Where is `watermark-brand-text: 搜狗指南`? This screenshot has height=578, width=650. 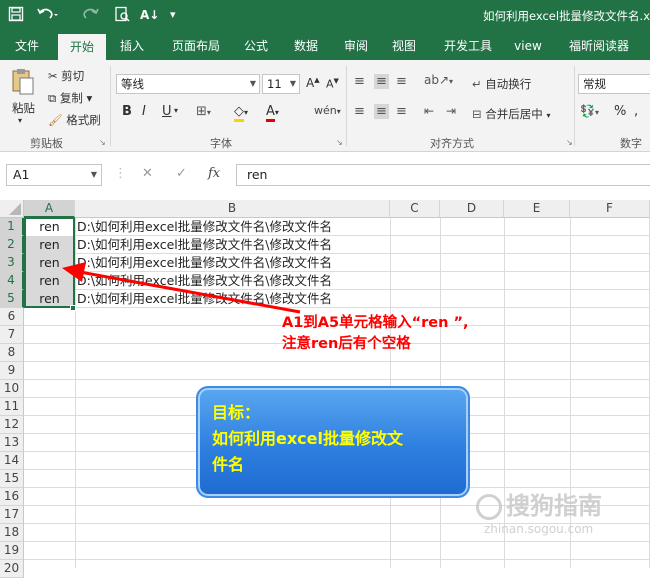 watermark-brand-text: 搜狗指南 is located at coordinates (554, 506).